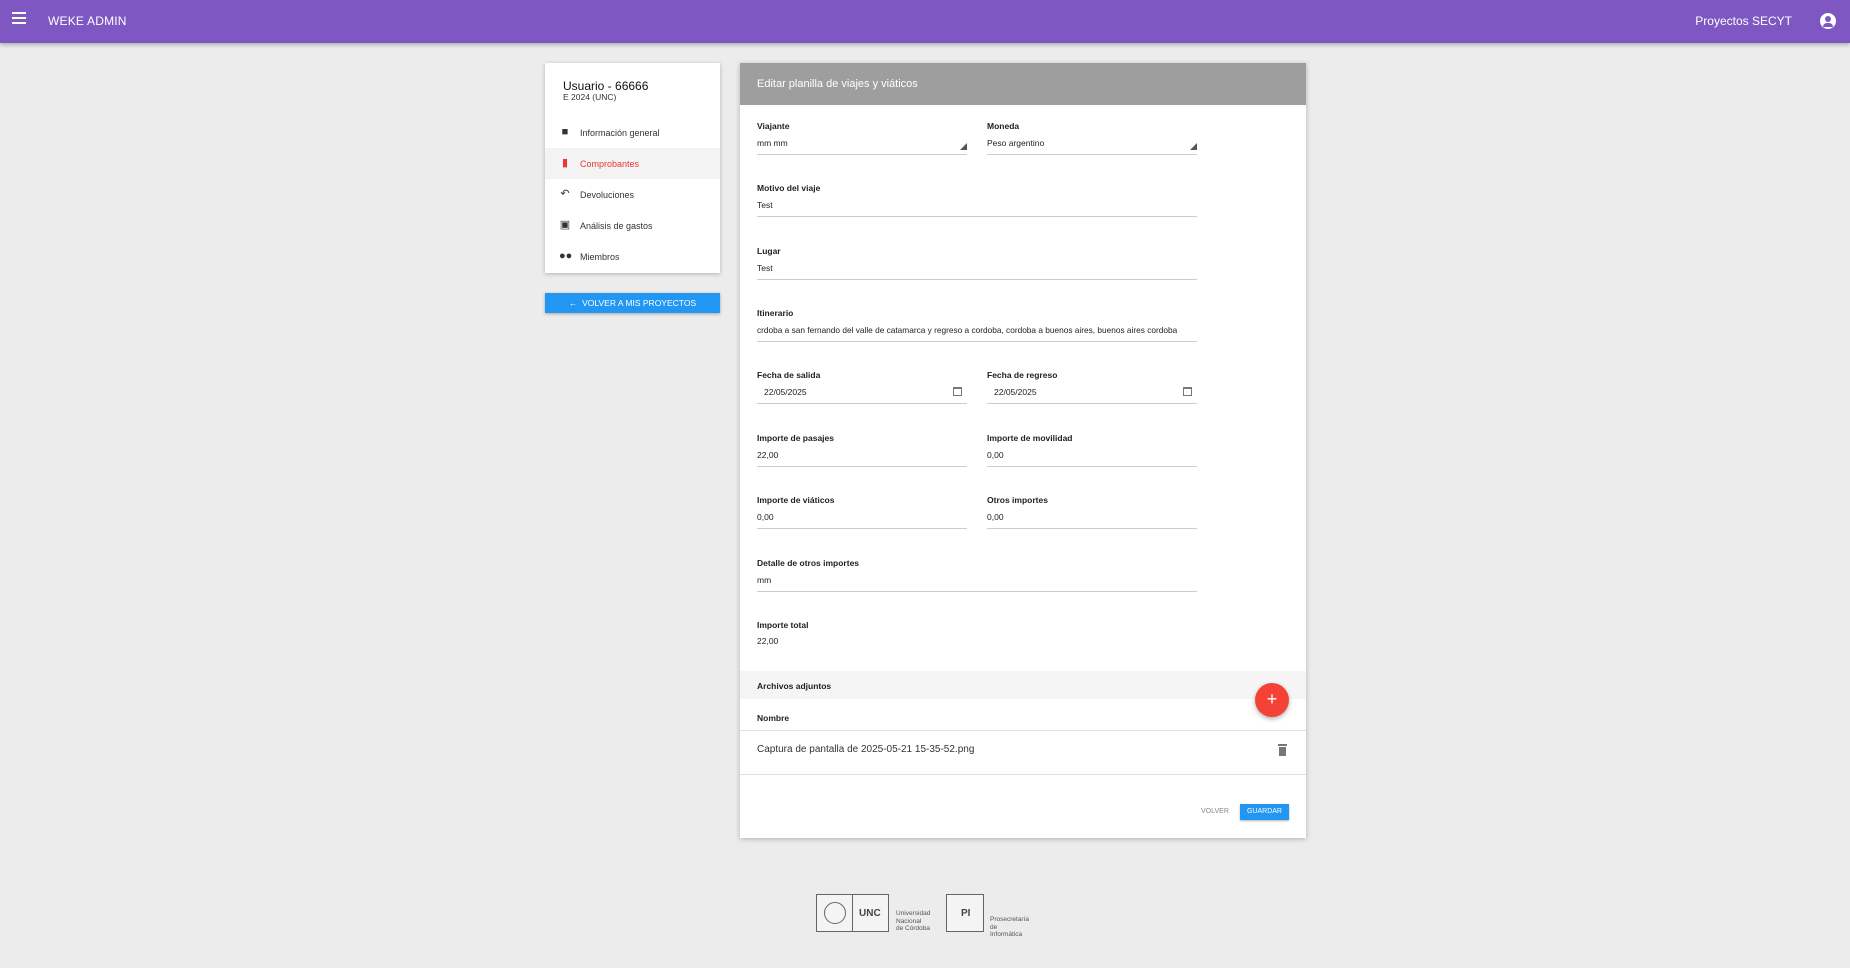  What do you see at coordinates (1215, 811) in the screenshot?
I see `volver-button: VOLVER` at bounding box center [1215, 811].